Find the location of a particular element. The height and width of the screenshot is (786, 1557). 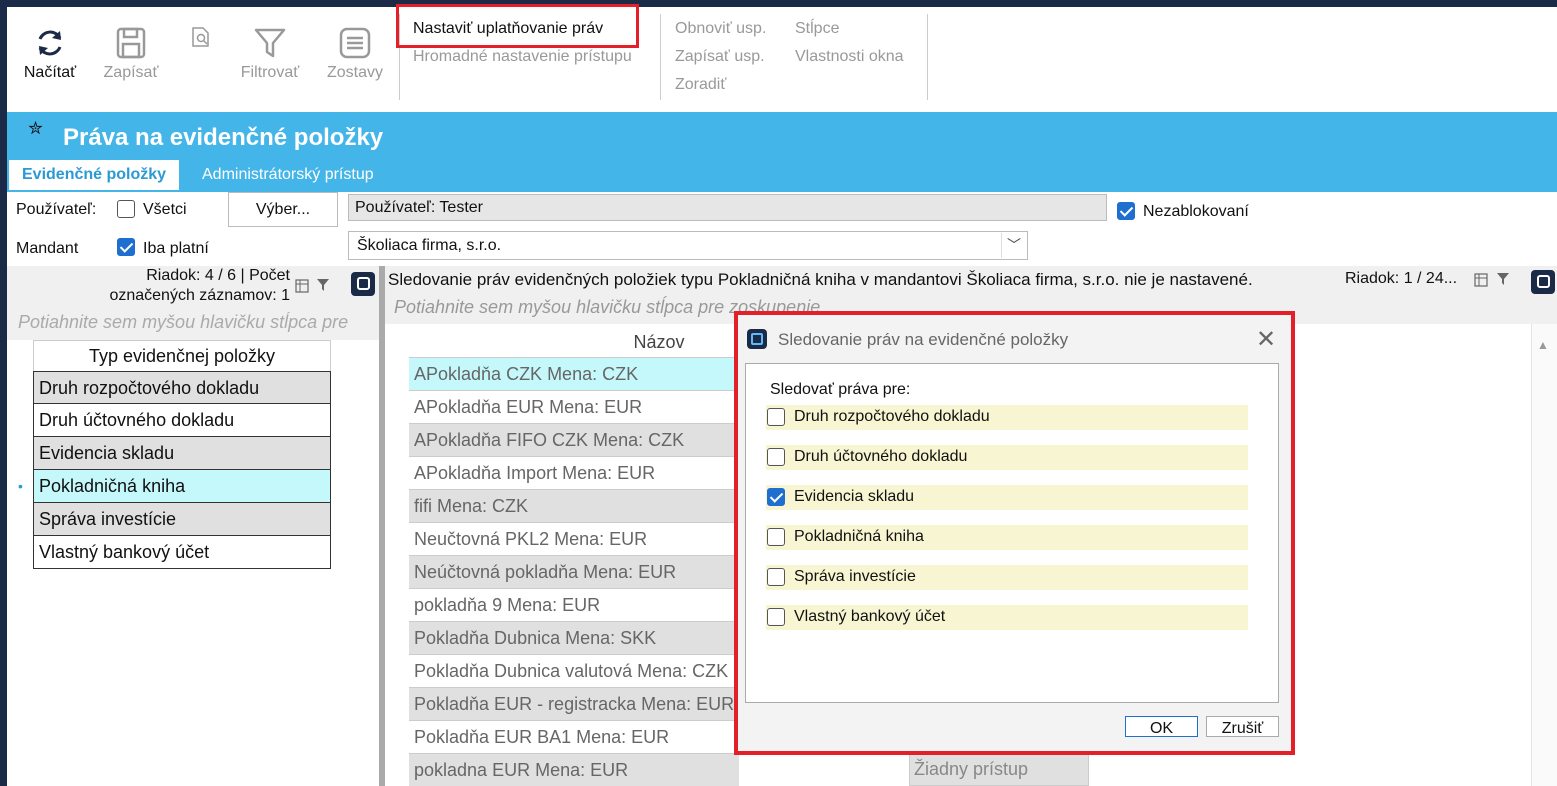

not-blocked-checkbox is located at coordinates (1126, 211).